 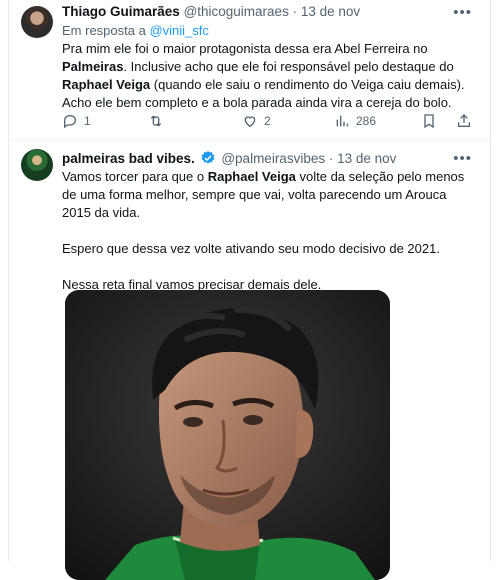 What do you see at coordinates (208, 158) in the screenshot?
I see `verified-badge-icon` at bounding box center [208, 158].